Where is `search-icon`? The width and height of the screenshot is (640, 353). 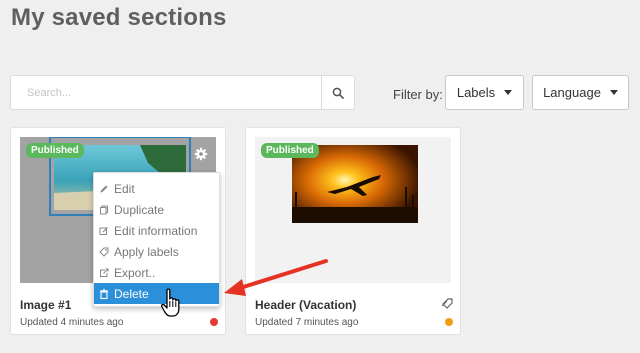 search-icon is located at coordinates (338, 93).